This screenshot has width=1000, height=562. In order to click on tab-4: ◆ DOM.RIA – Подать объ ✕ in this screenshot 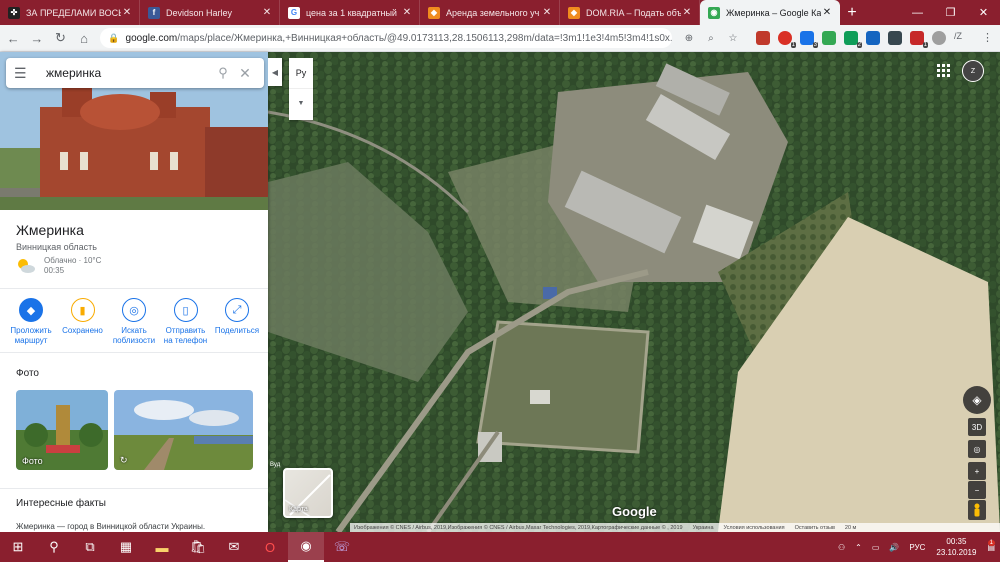, I will do `click(630, 12)`.